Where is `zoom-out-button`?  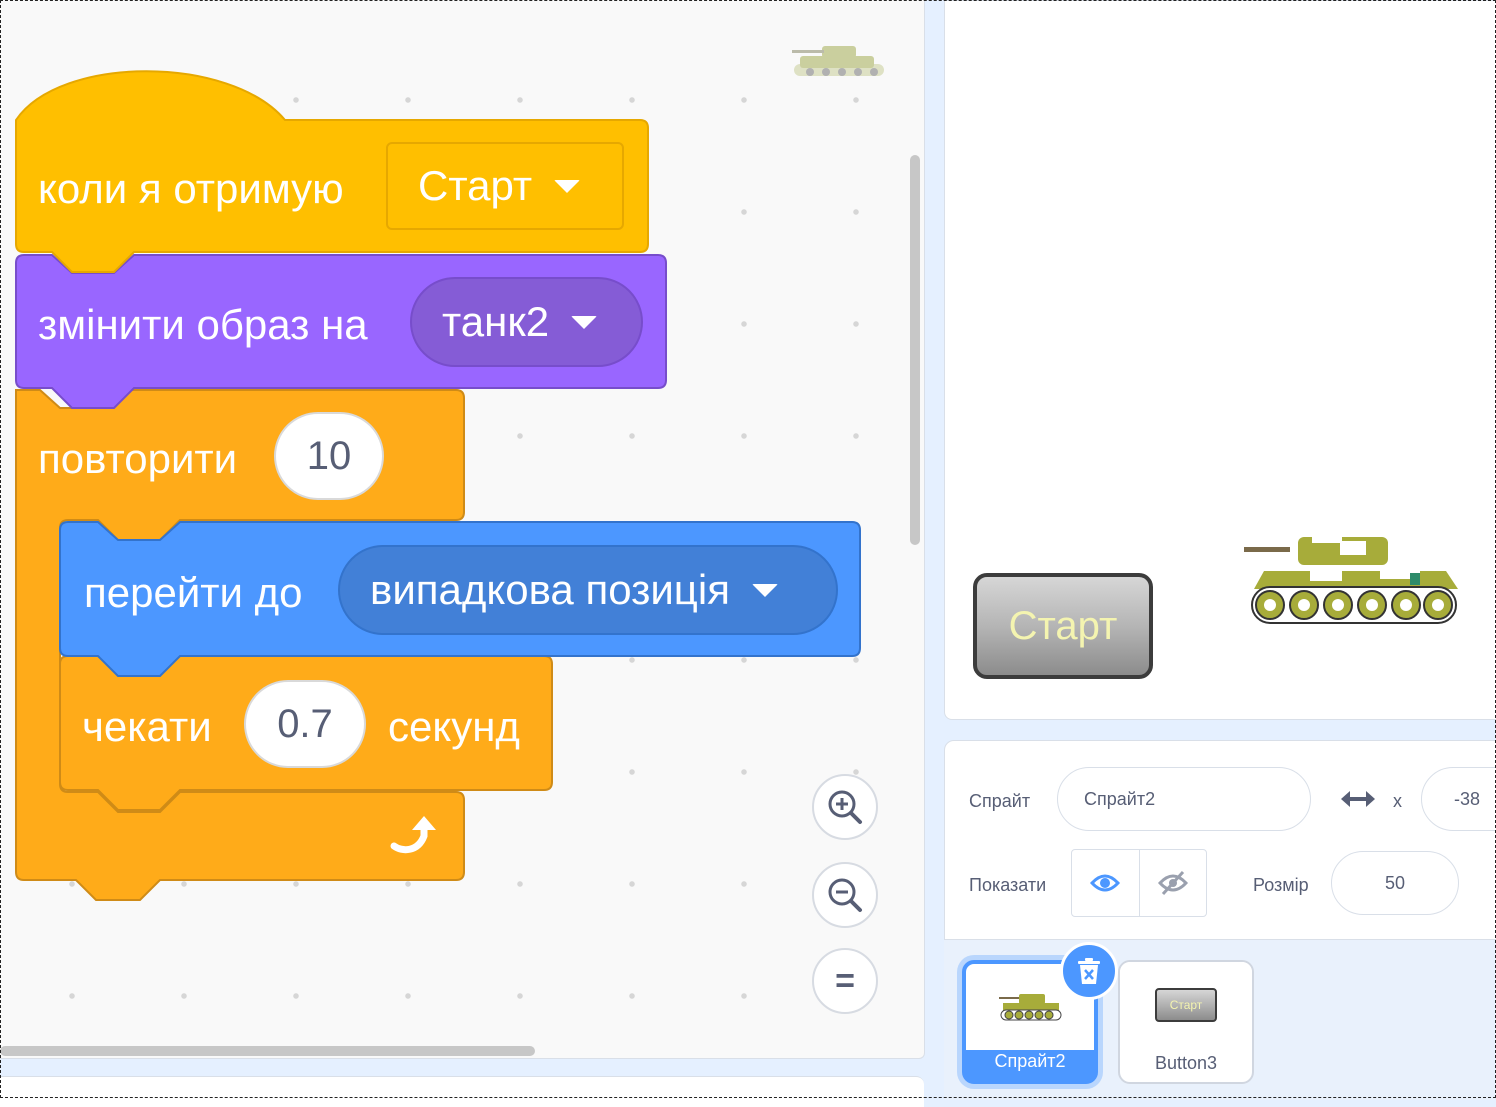
zoom-out-button is located at coordinates (845, 895).